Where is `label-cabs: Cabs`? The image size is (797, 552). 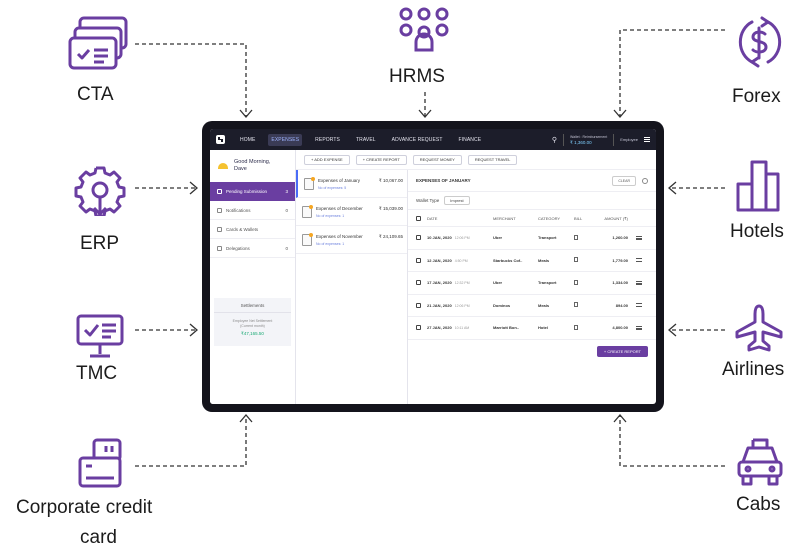
label-cabs: Cabs is located at coordinates (758, 504).